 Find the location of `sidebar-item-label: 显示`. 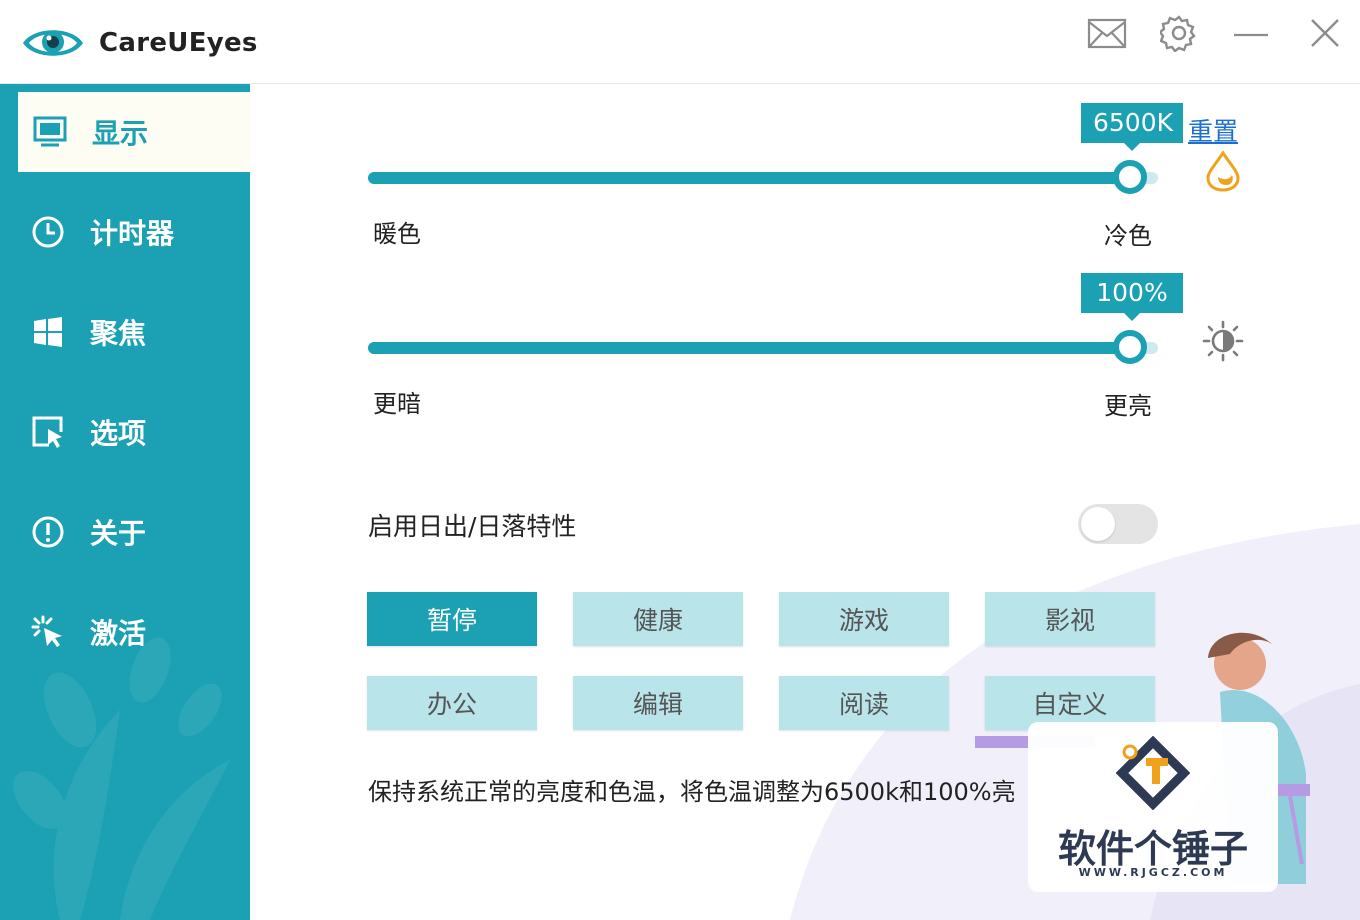

sidebar-item-label: 显示 is located at coordinates (120, 133).